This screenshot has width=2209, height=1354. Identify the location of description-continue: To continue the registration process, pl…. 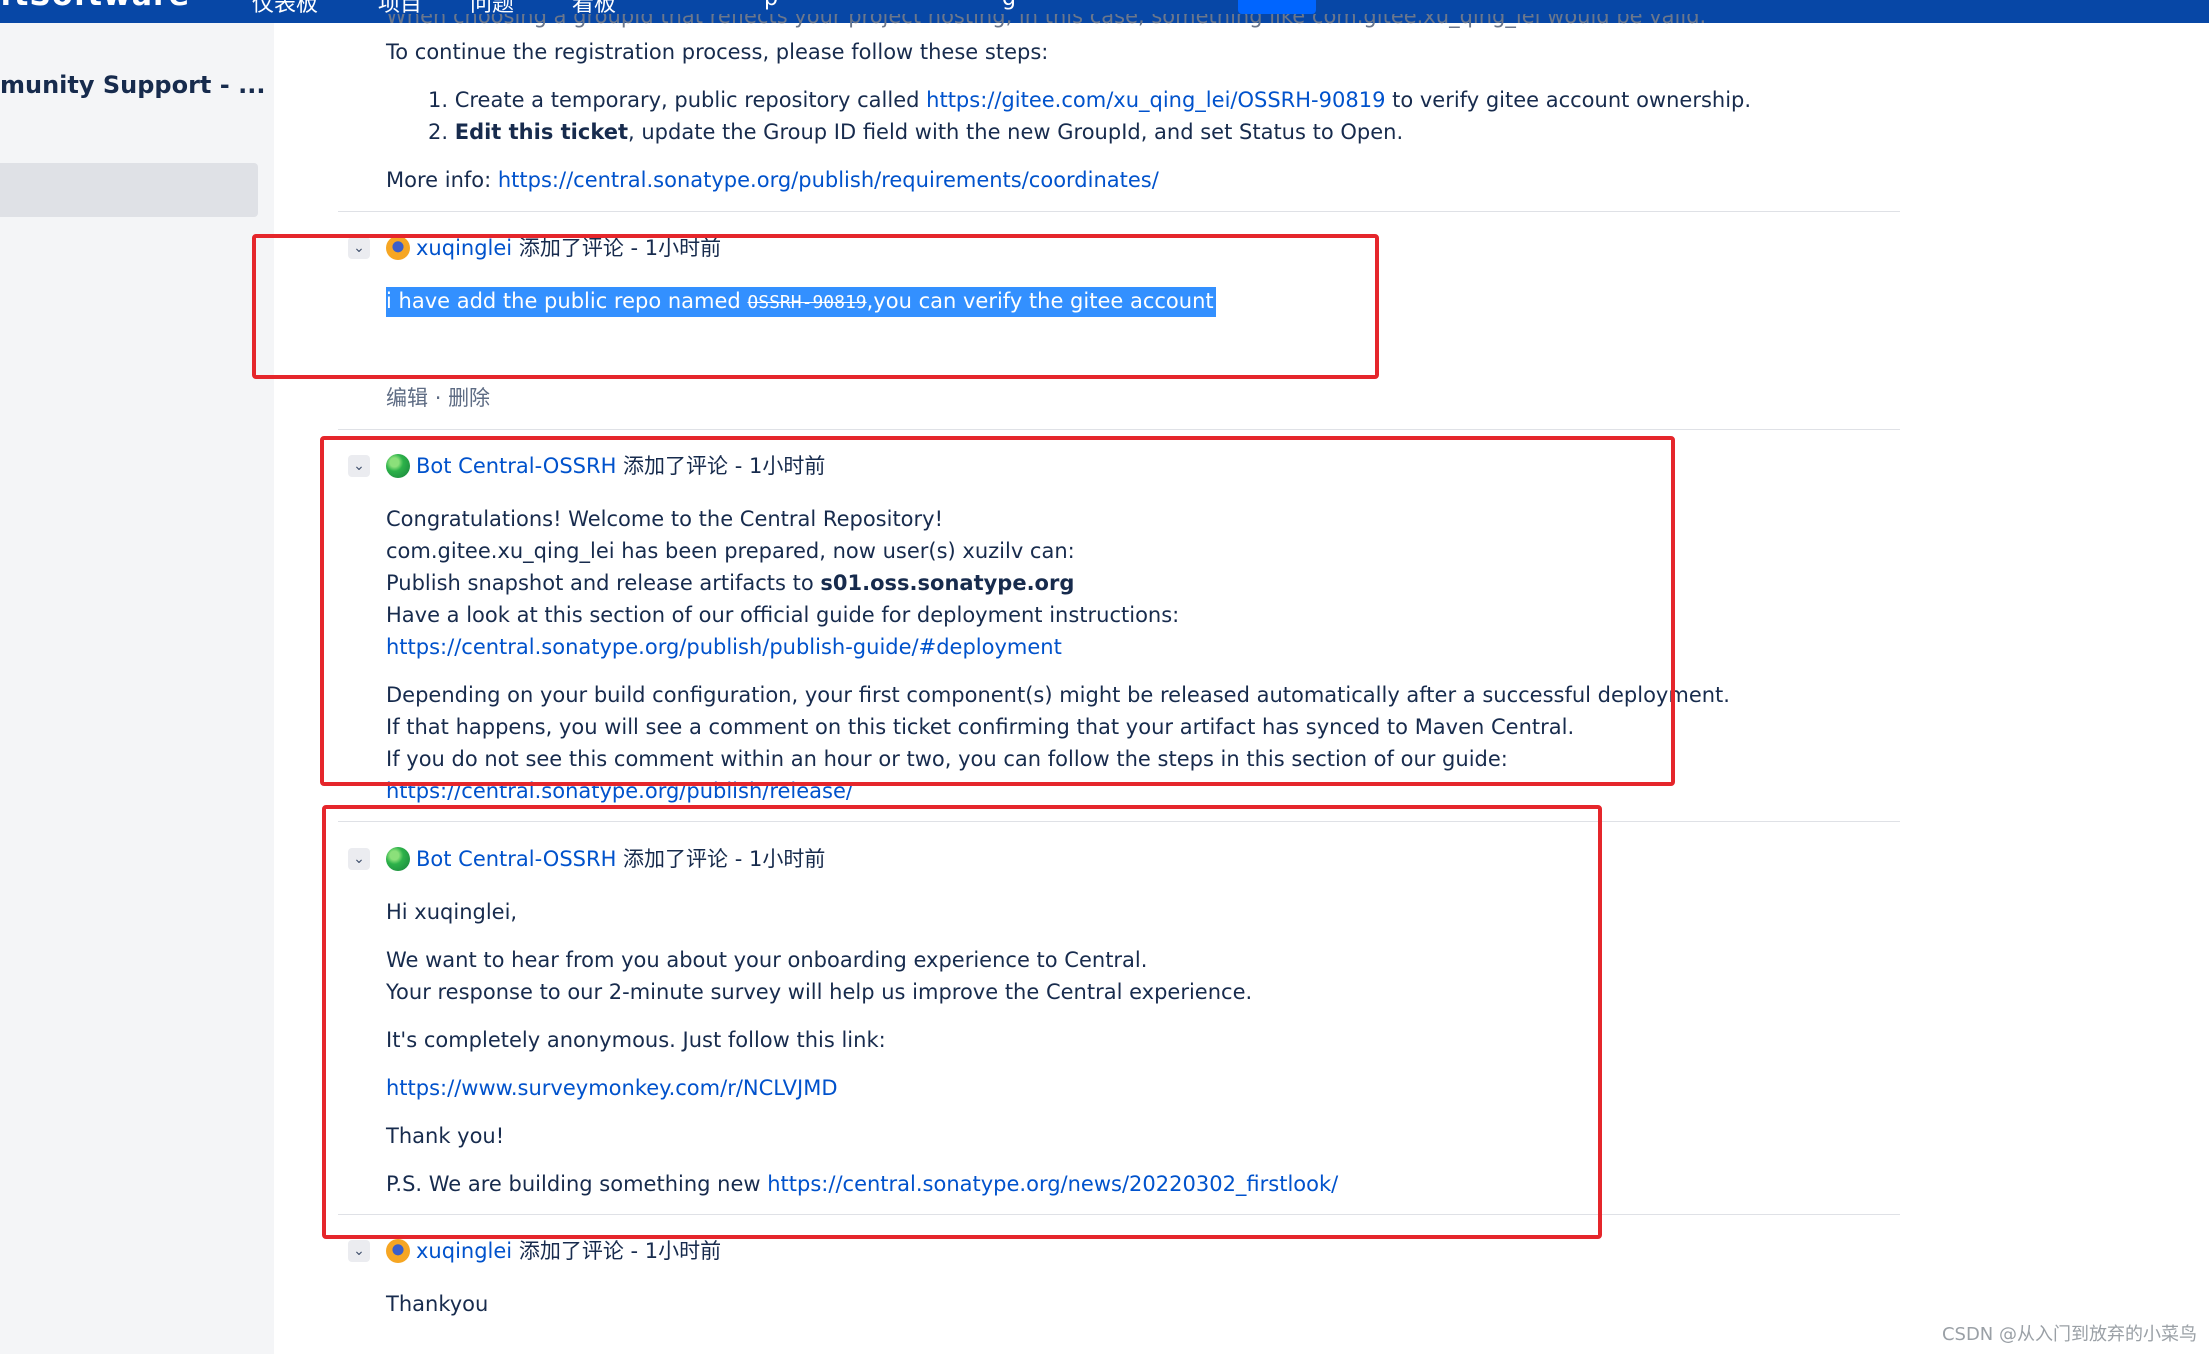
(717, 52).